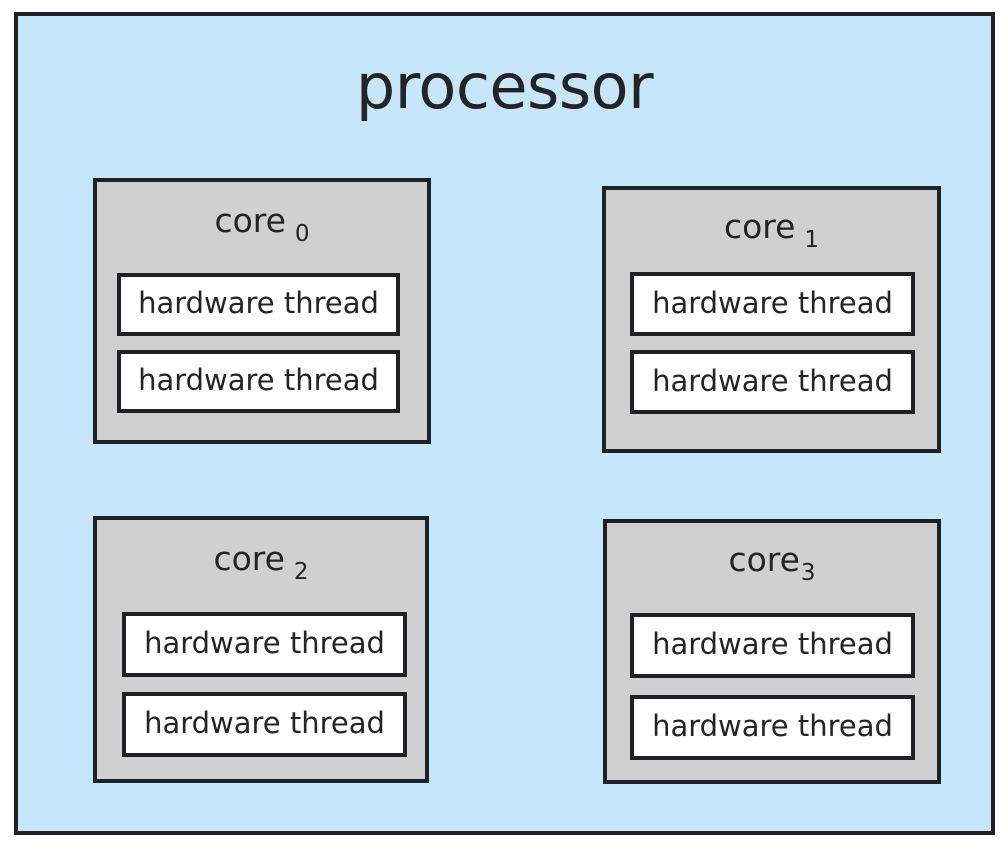  Describe the element at coordinates (504, 86) in the screenshot. I see `processor-title: processor` at that location.